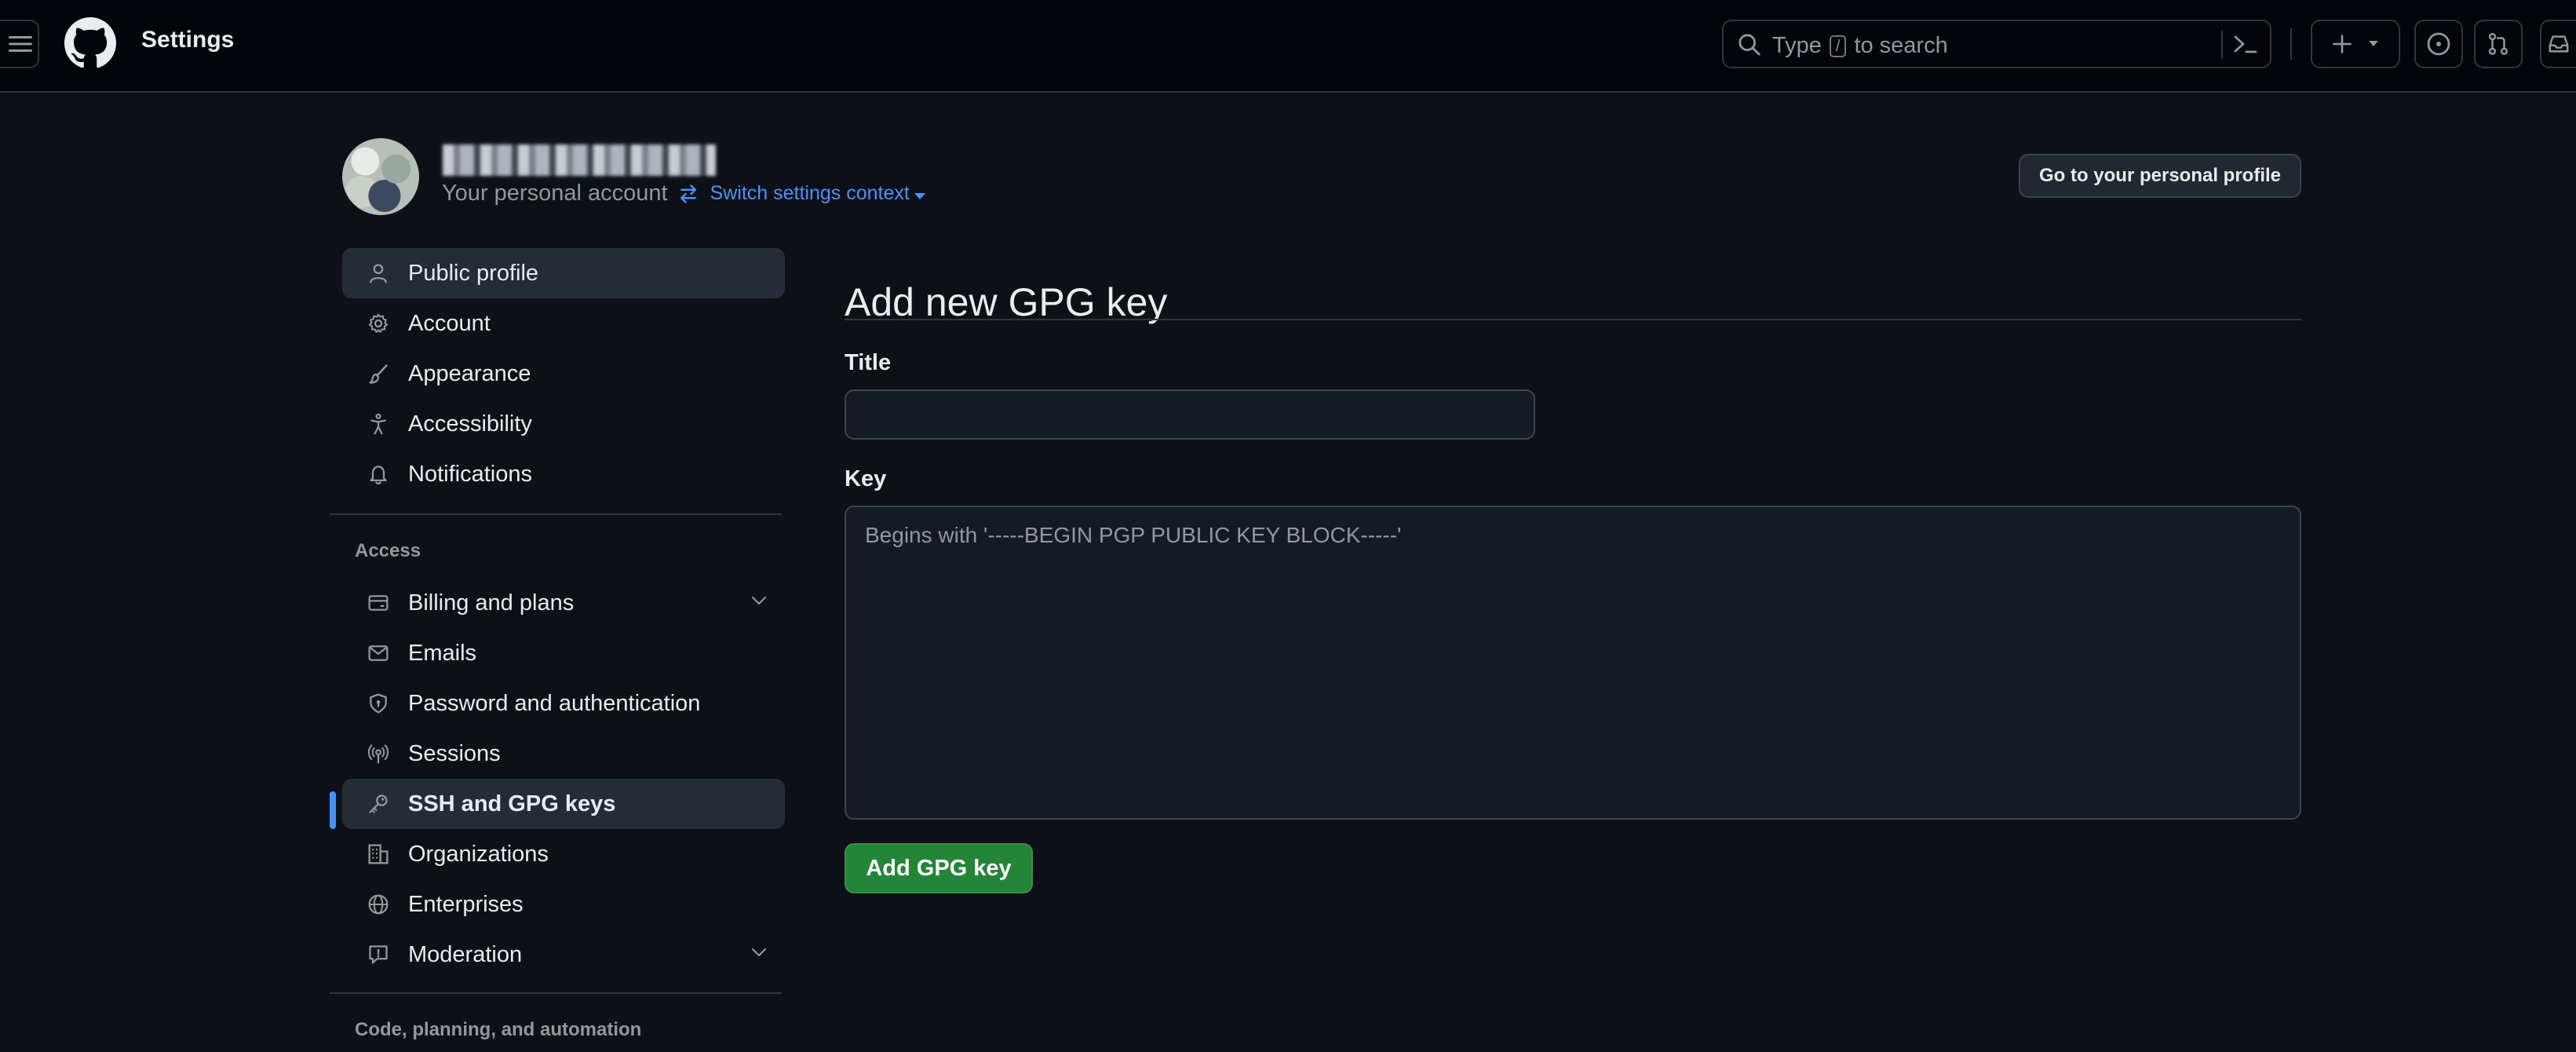  What do you see at coordinates (563, 754) in the screenshot?
I see `sidebar-item-sessions: Sessions` at bounding box center [563, 754].